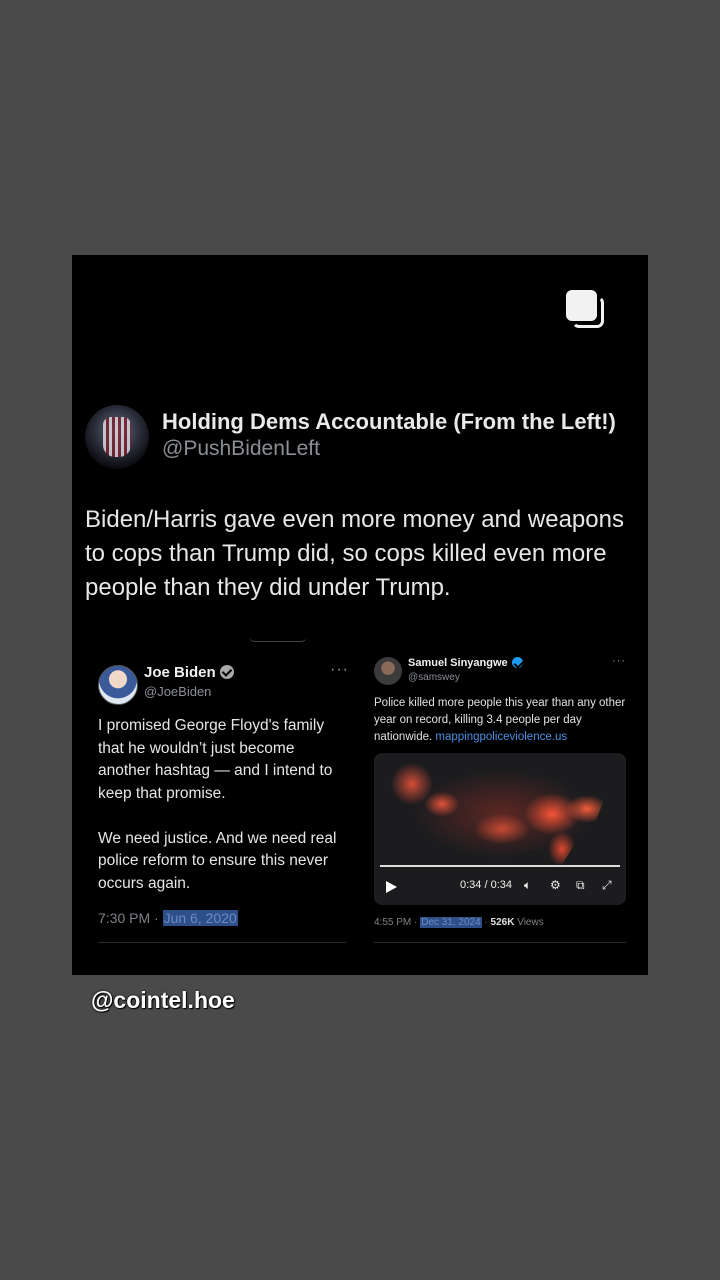 The height and width of the screenshot is (1280, 720). Describe the element at coordinates (501, 737) in the screenshot. I see `tweet-link: mappingpoliceviolence.us` at that location.